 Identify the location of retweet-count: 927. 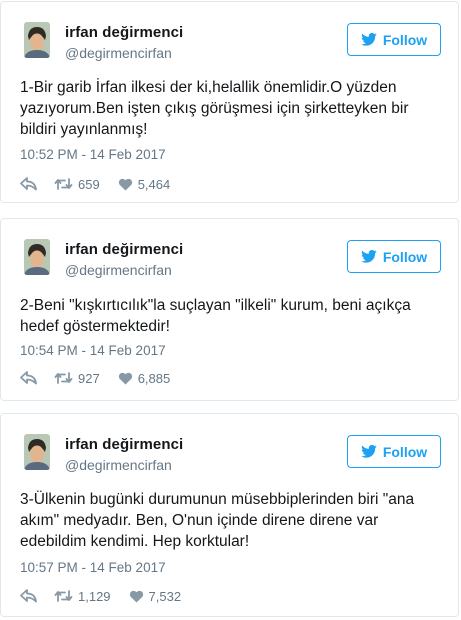
(89, 378).